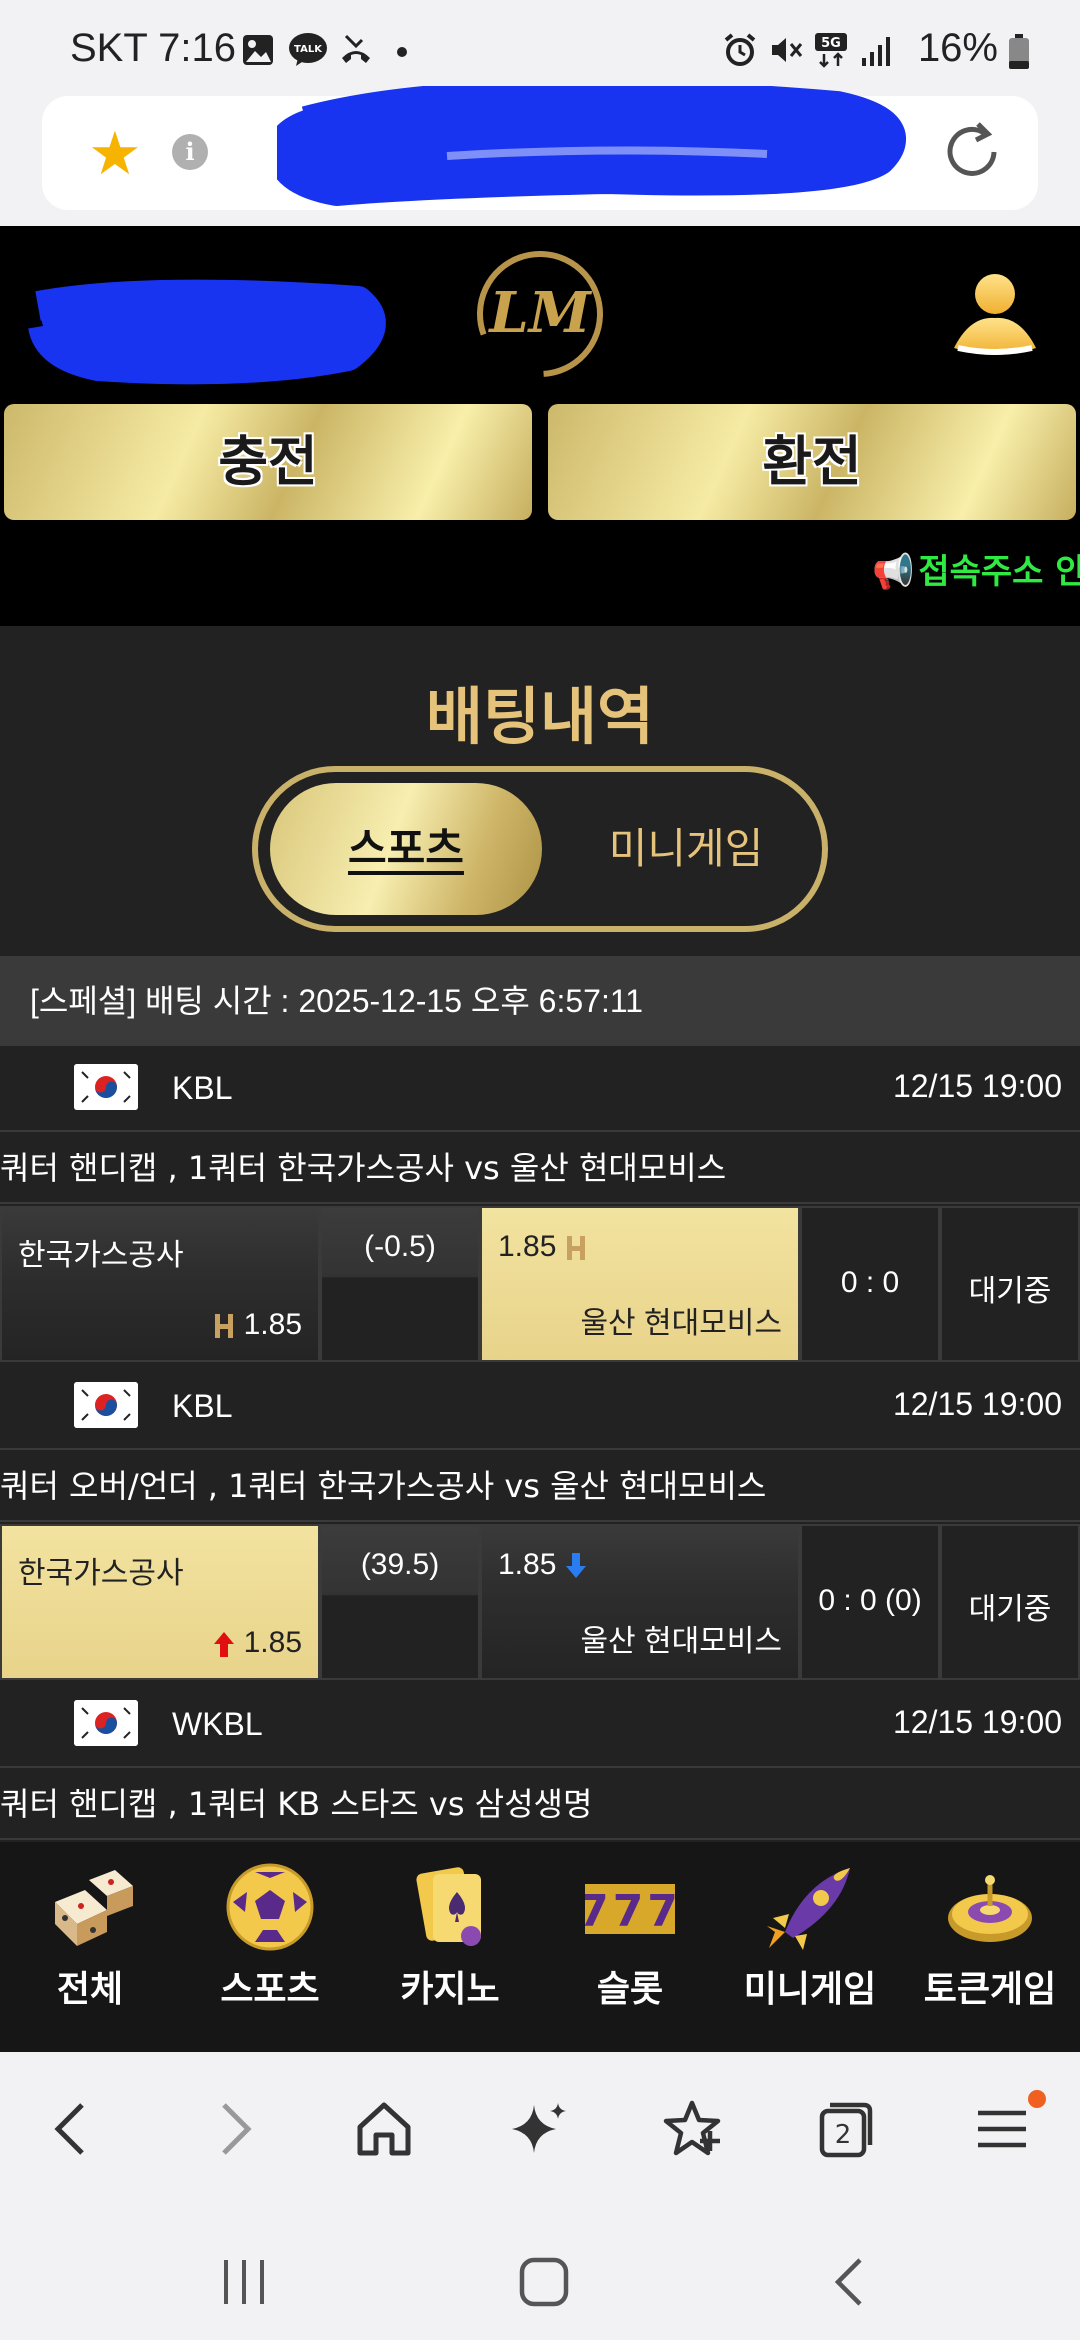 This screenshot has height=2340, width=1080. What do you see at coordinates (400, 1284) in the screenshot?
I see `line-cell: (-0.5)` at bounding box center [400, 1284].